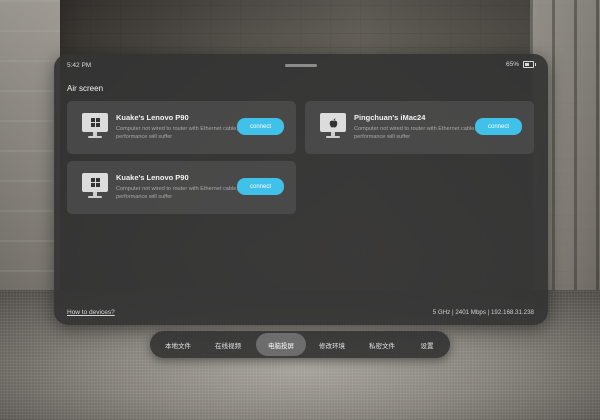 This screenshot has width=600, height=420. Describe the element at coordinates (228, 344) in the screenshot. I see `tab-online-video: 在线视频` at that location.